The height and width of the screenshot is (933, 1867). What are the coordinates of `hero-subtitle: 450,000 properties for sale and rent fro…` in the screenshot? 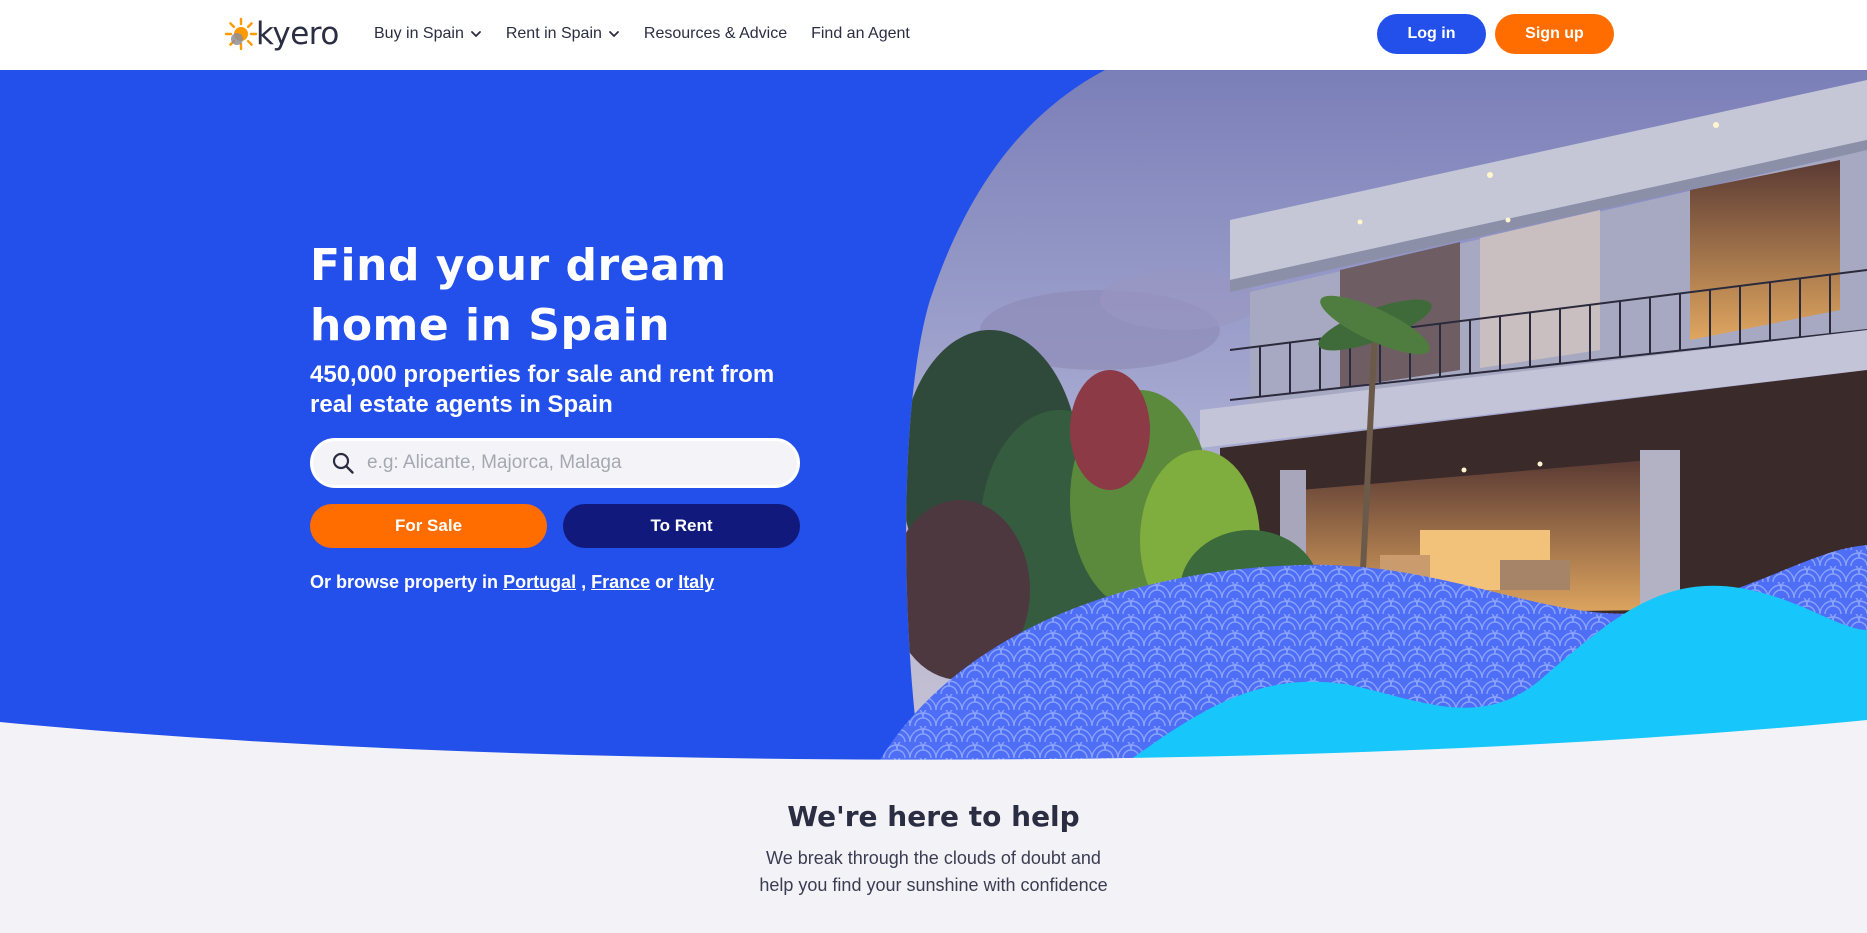 It's located at (542, 389).